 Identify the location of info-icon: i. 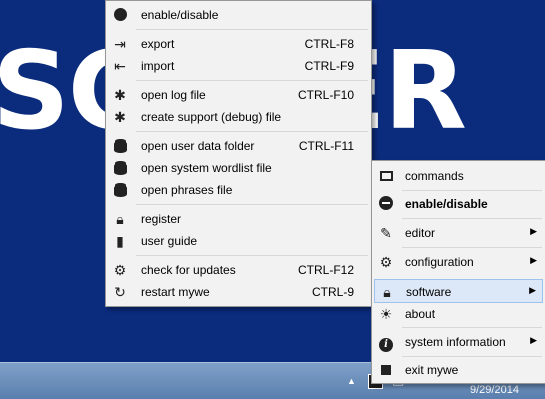
(386, 343).